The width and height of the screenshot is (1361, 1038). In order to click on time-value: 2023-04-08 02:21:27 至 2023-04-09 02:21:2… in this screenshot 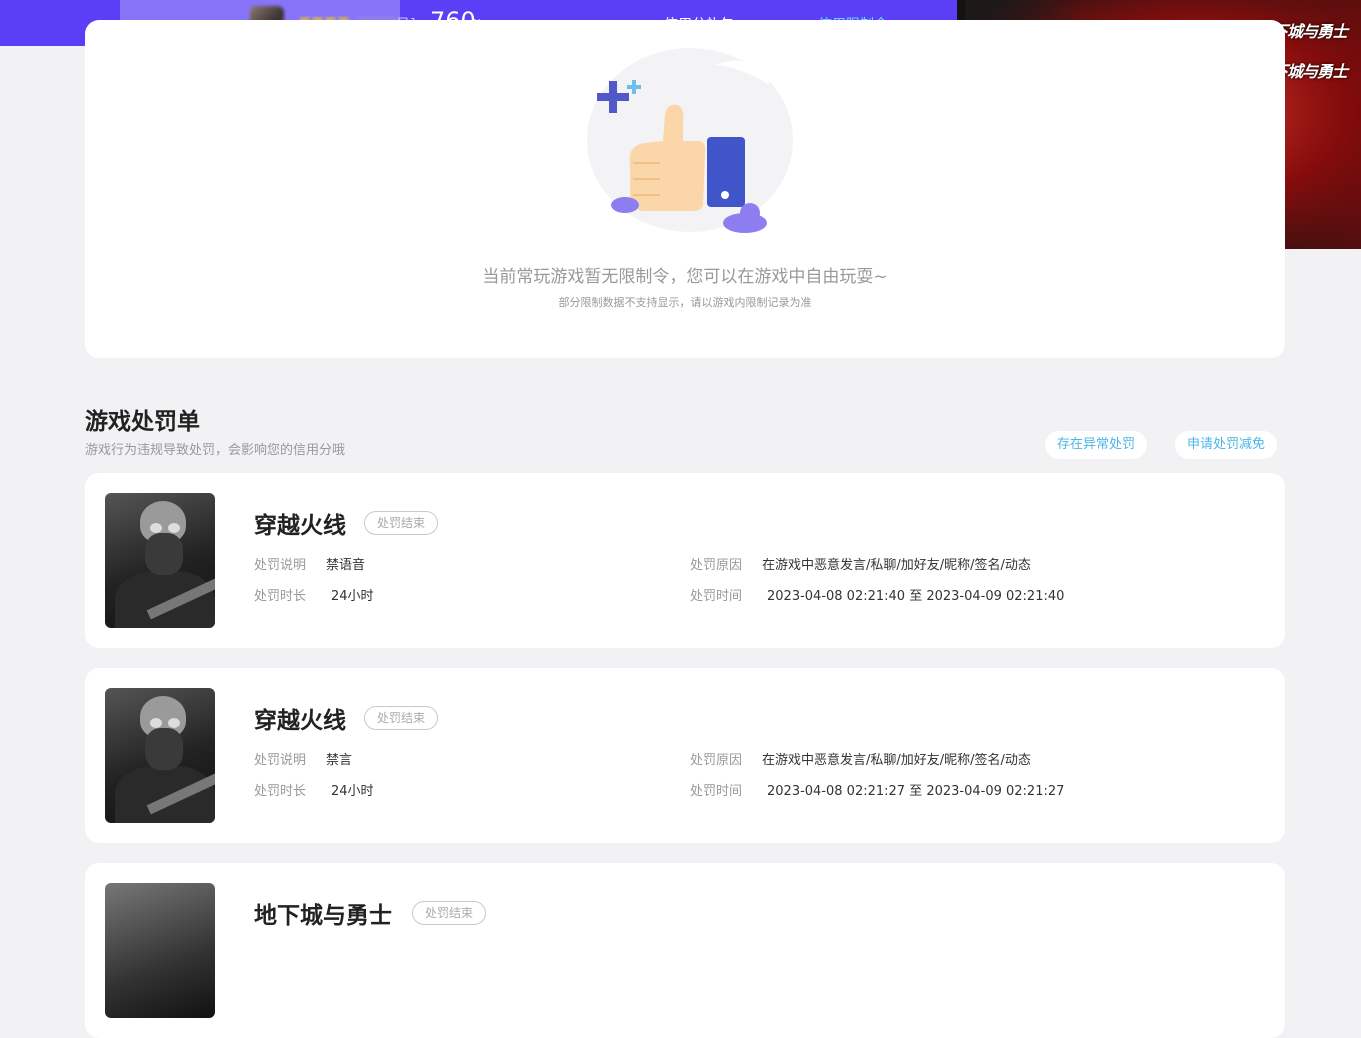, I will do `click(916, 791)`.